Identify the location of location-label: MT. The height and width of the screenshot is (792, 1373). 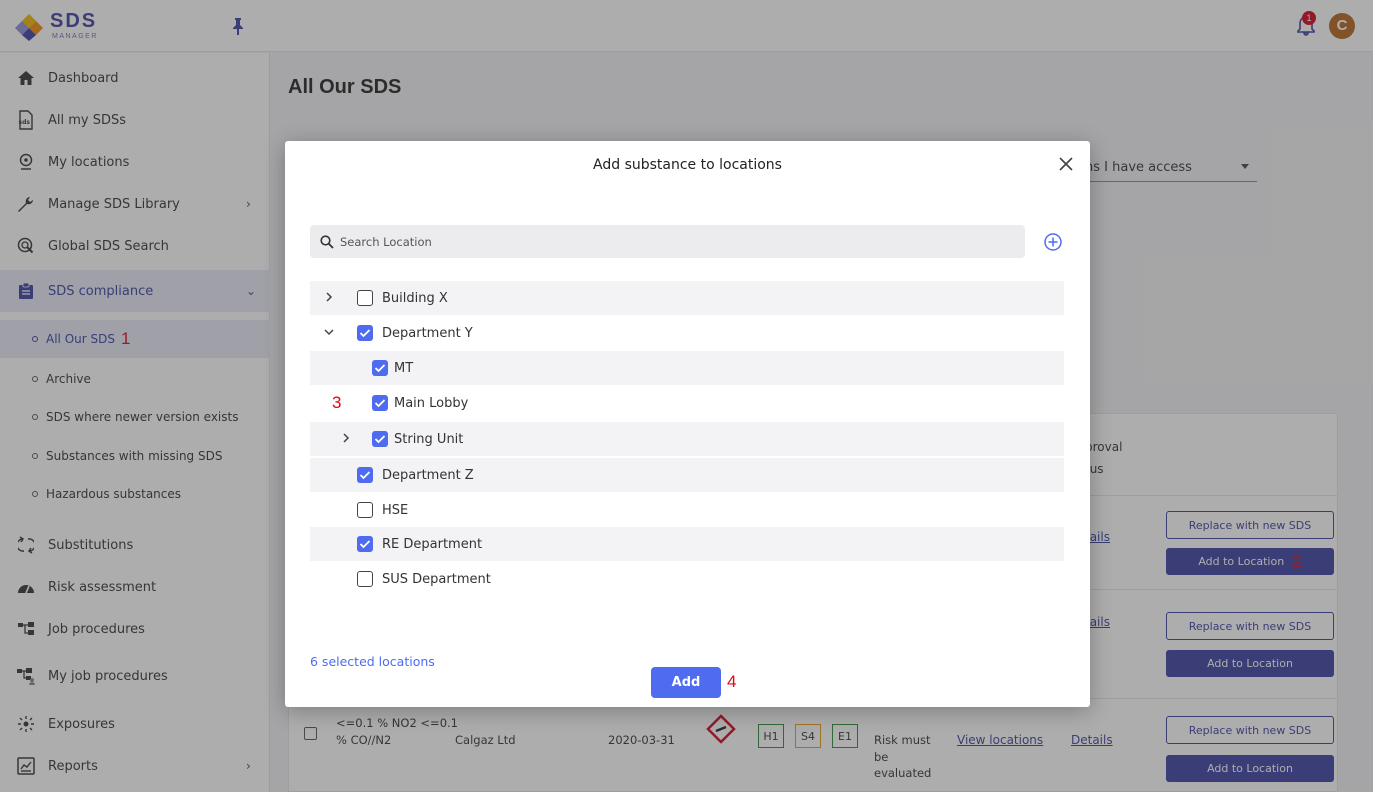
(404, 368).